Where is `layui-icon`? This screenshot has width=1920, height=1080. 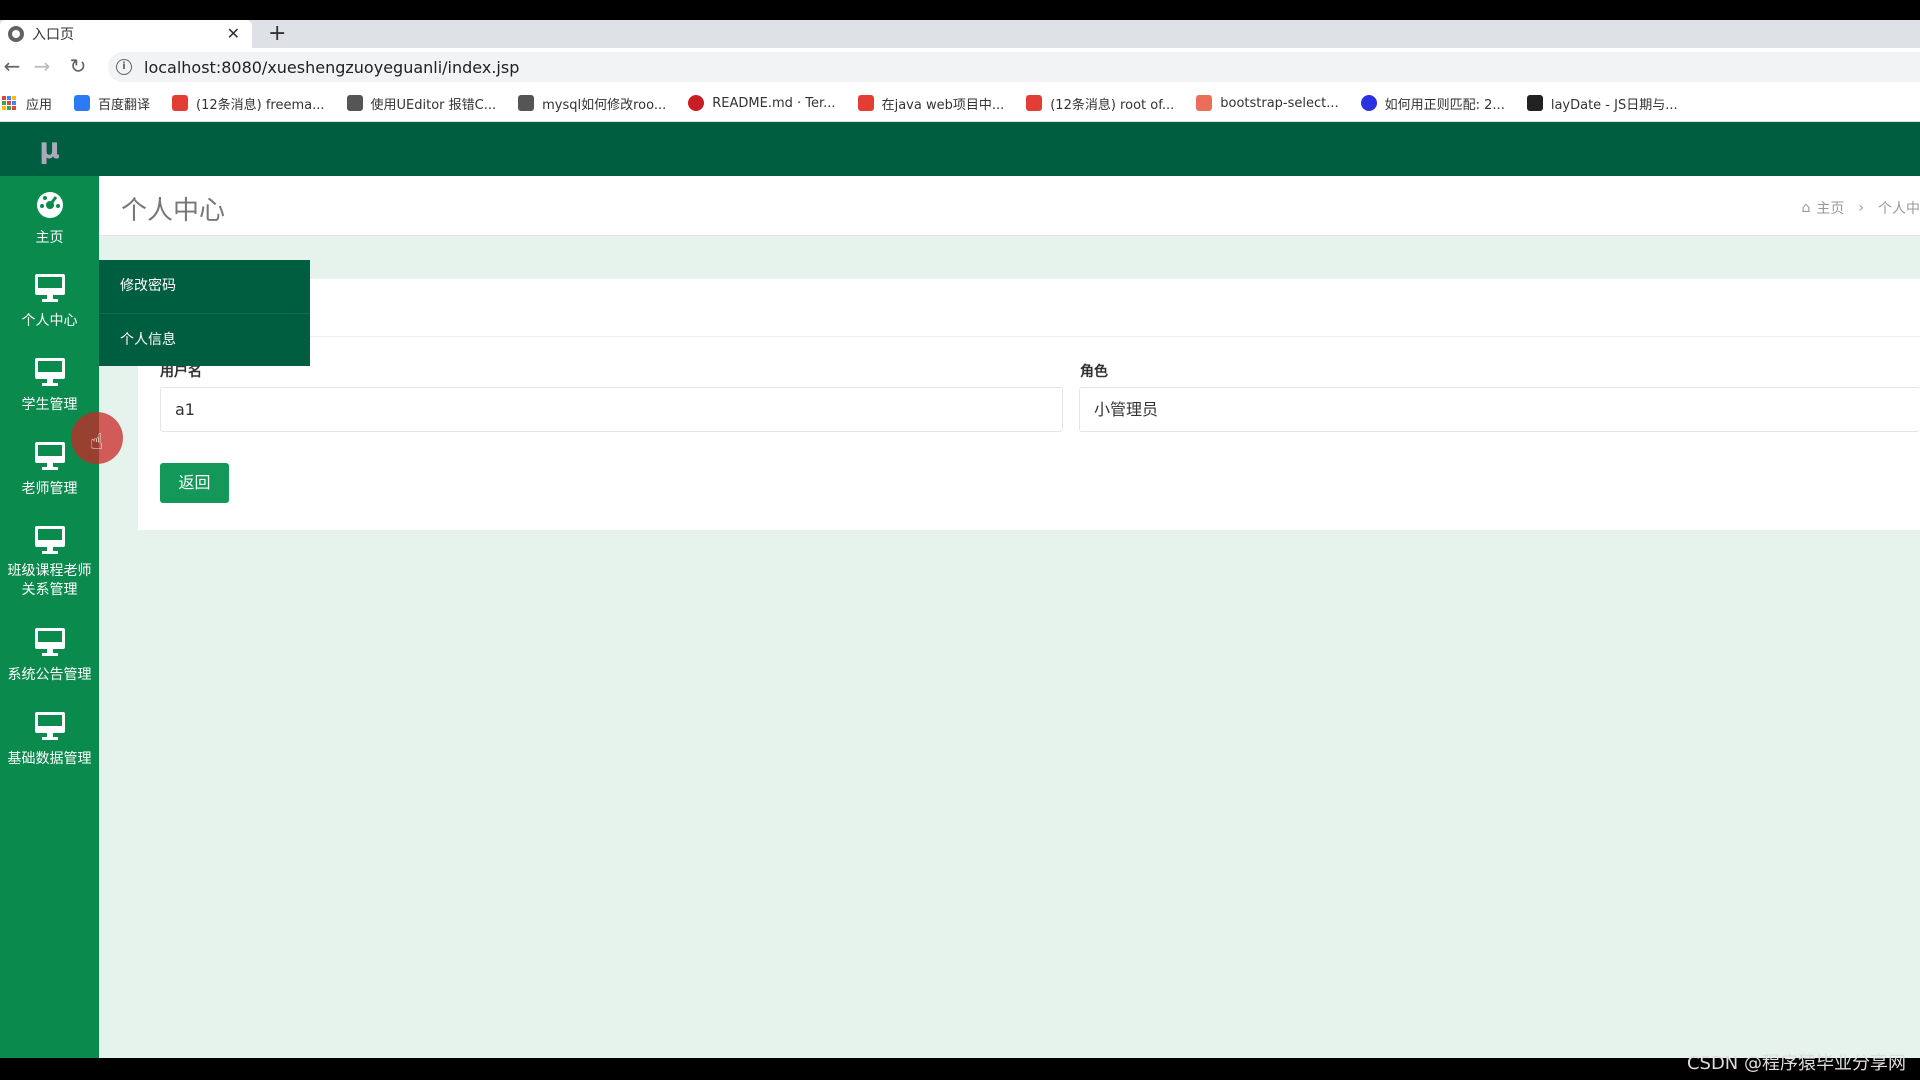
layui-icon is located at coordinates (1534, 103).